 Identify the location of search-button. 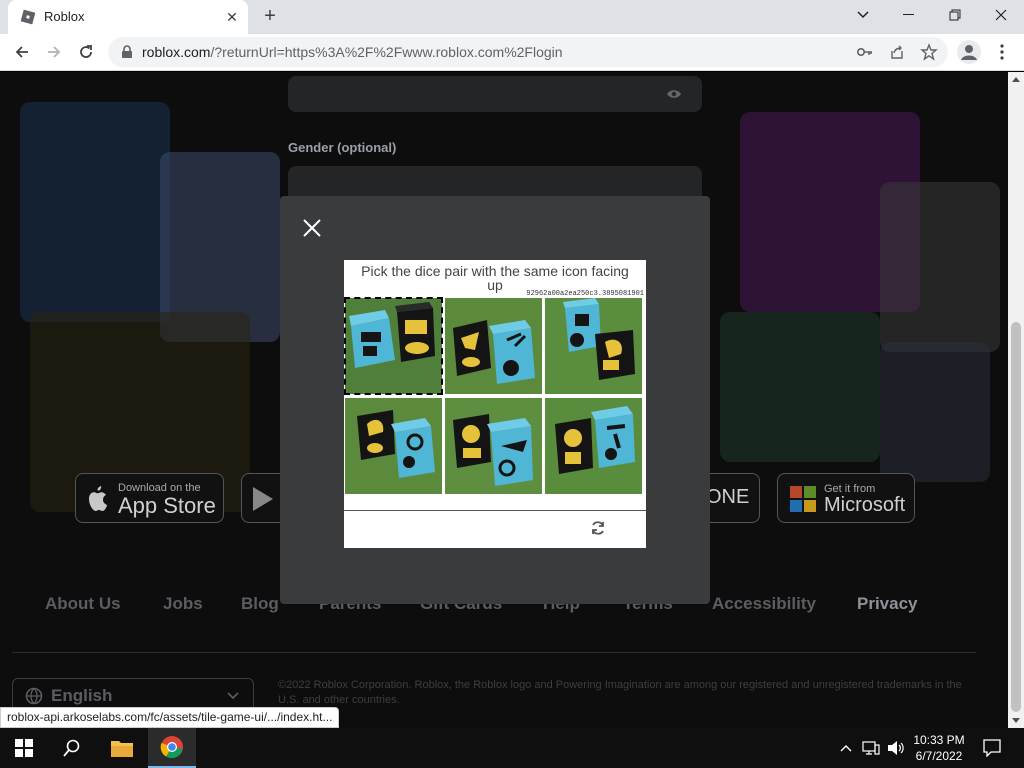
(72, 748).